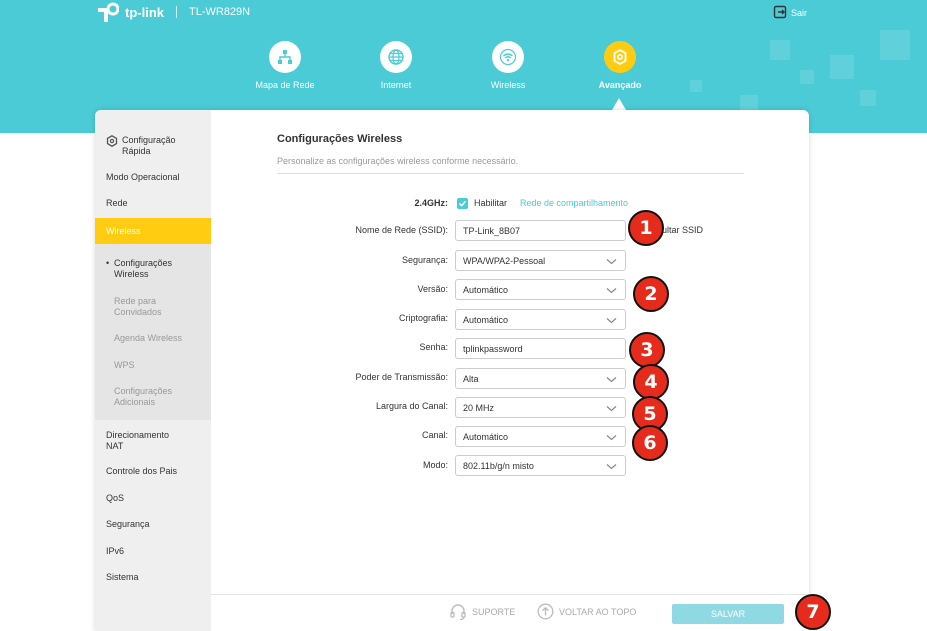  What do you see at coordinates (153, 177) in the screenshot?
I see `sidebar-item-operation-mode: Modo Operacional` at bounding box center [153, 177].